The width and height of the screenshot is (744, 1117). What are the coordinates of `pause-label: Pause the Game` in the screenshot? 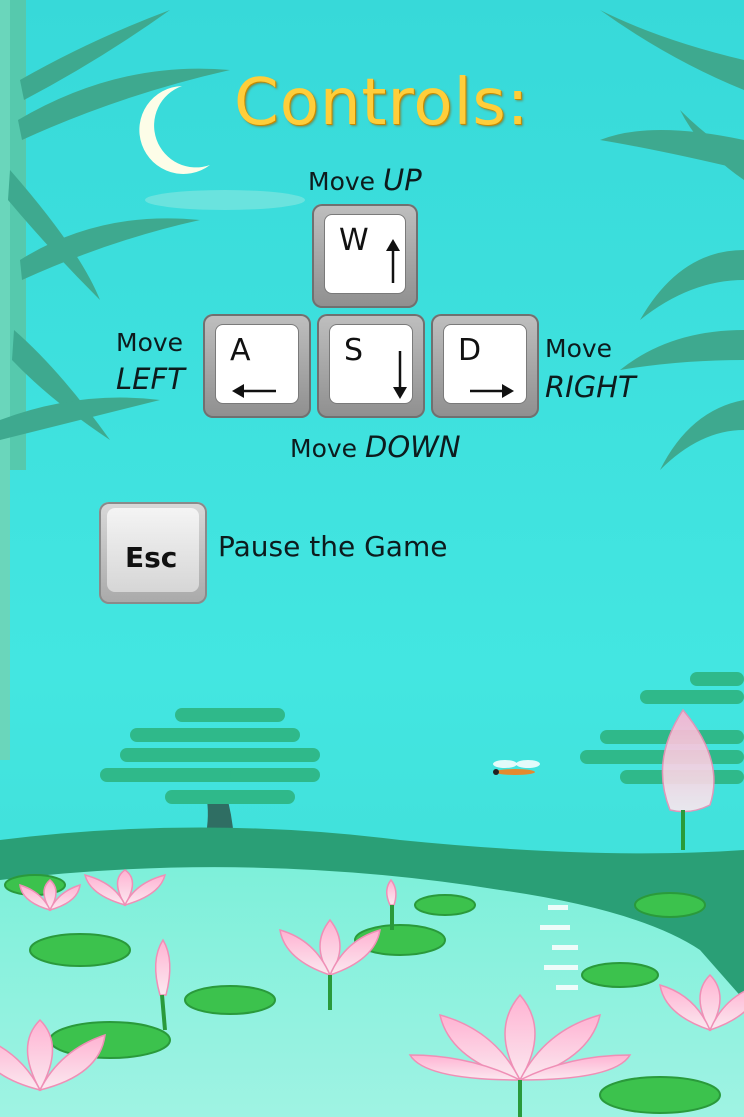 It's located at (333, 546).